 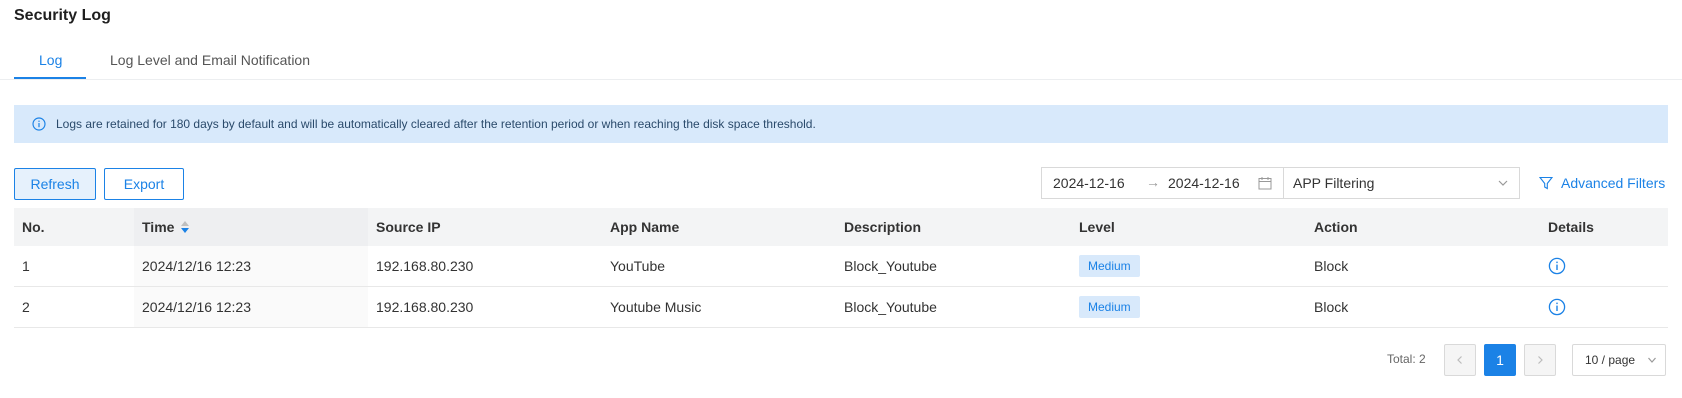 I want to click on date-range-picker: 2024-12-16 → 2024-12-16, so click(x=1162, y=183).